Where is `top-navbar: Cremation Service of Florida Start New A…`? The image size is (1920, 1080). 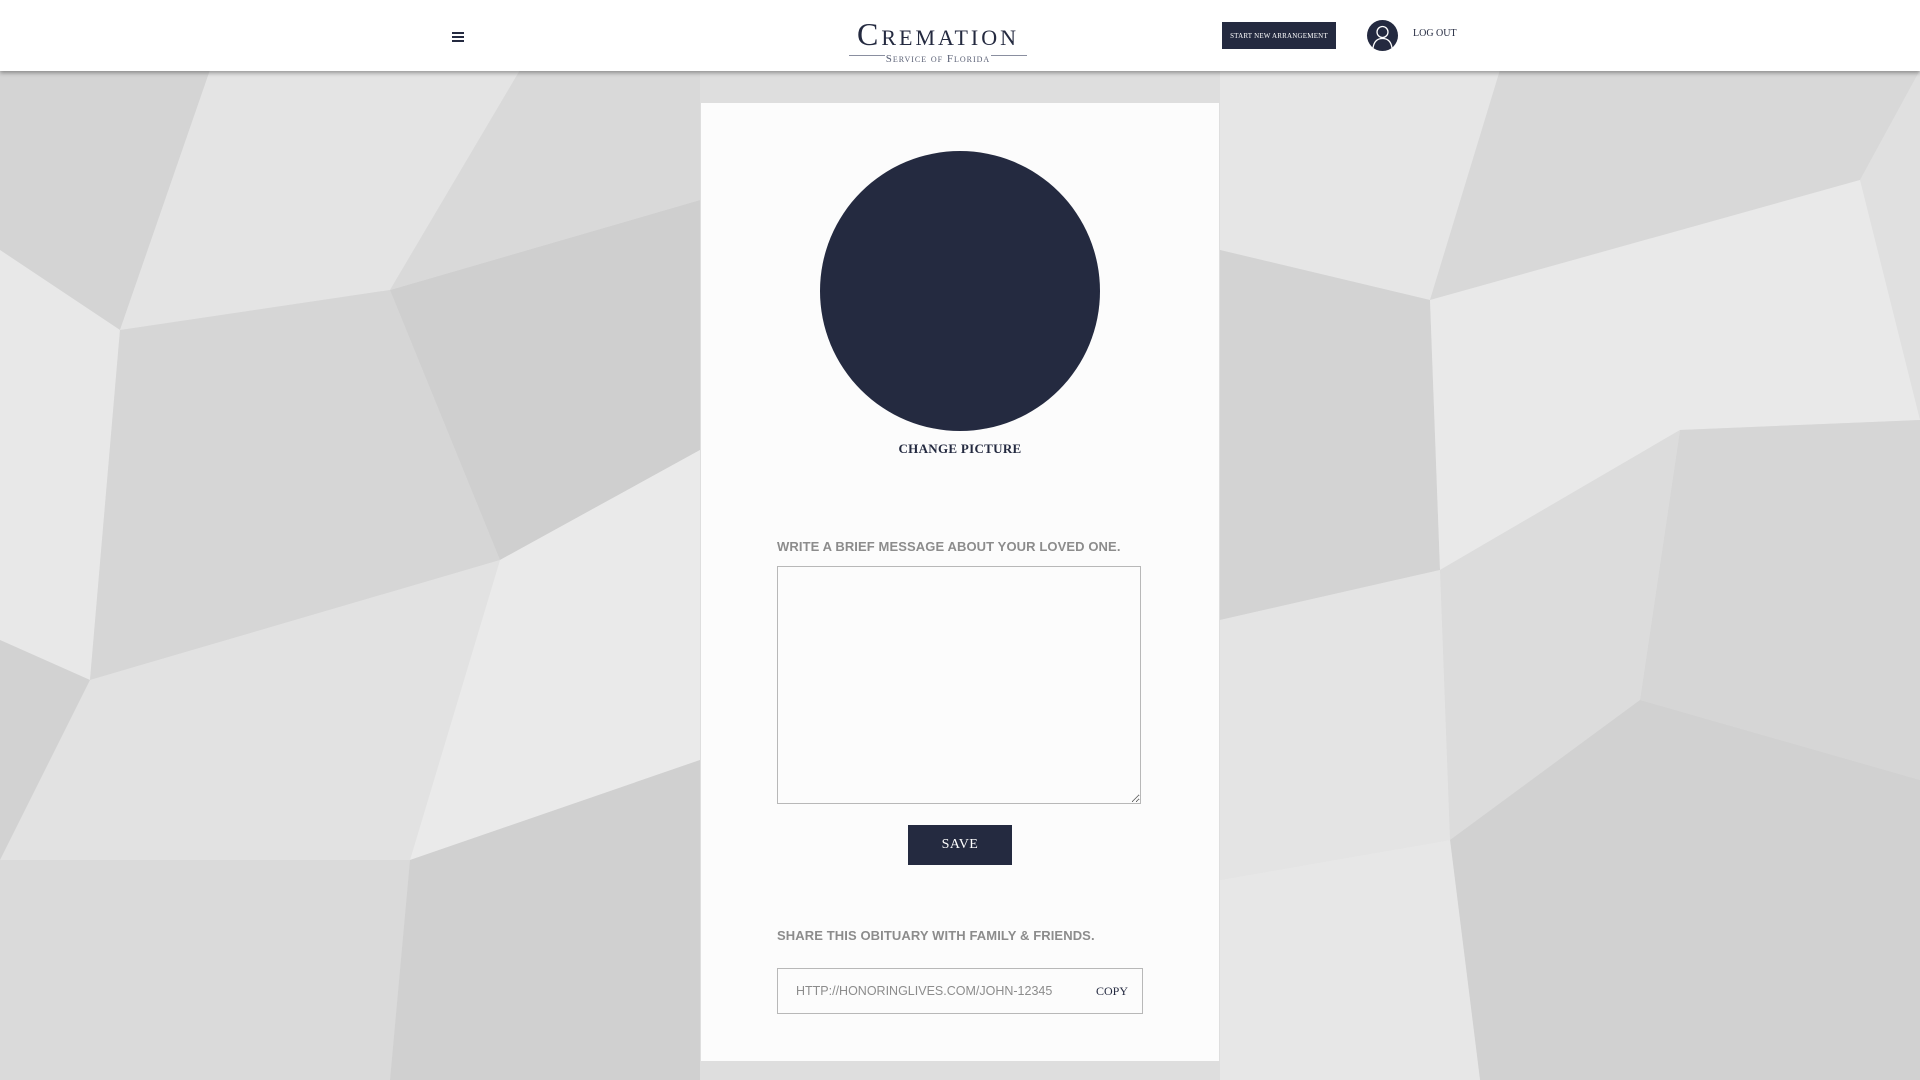 top-navbar: Cremation Service of Florida Start New A… is located at coordinates (960, 35).